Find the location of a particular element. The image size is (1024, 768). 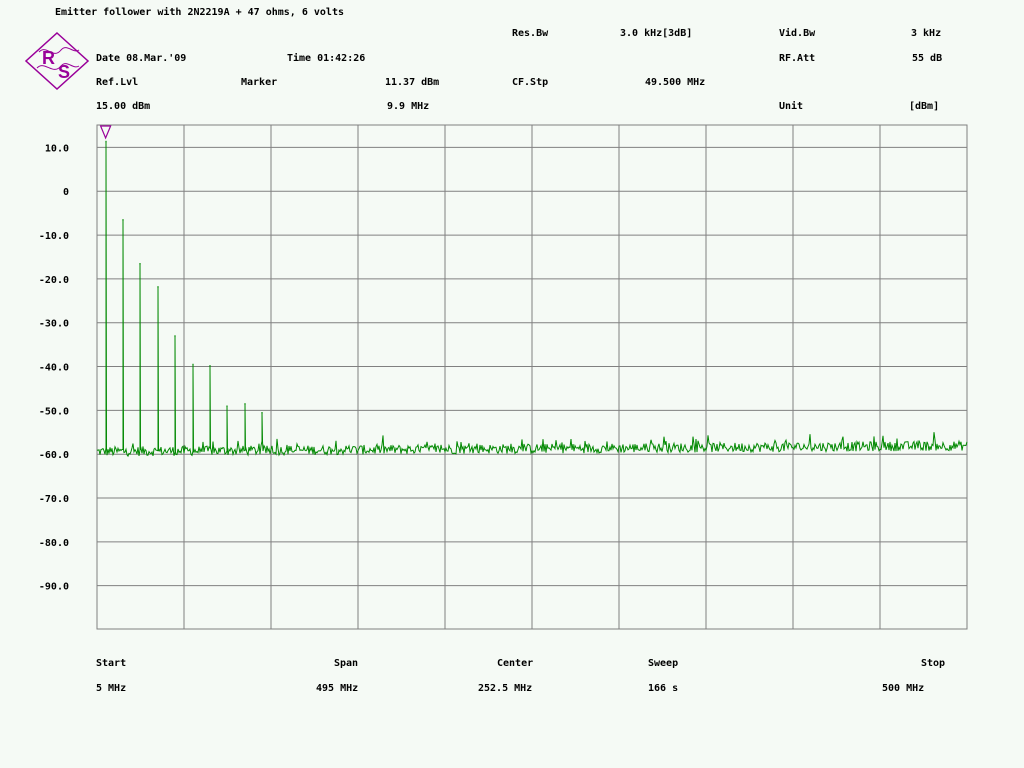

center-label: Center is located at coordinates (515, 663).